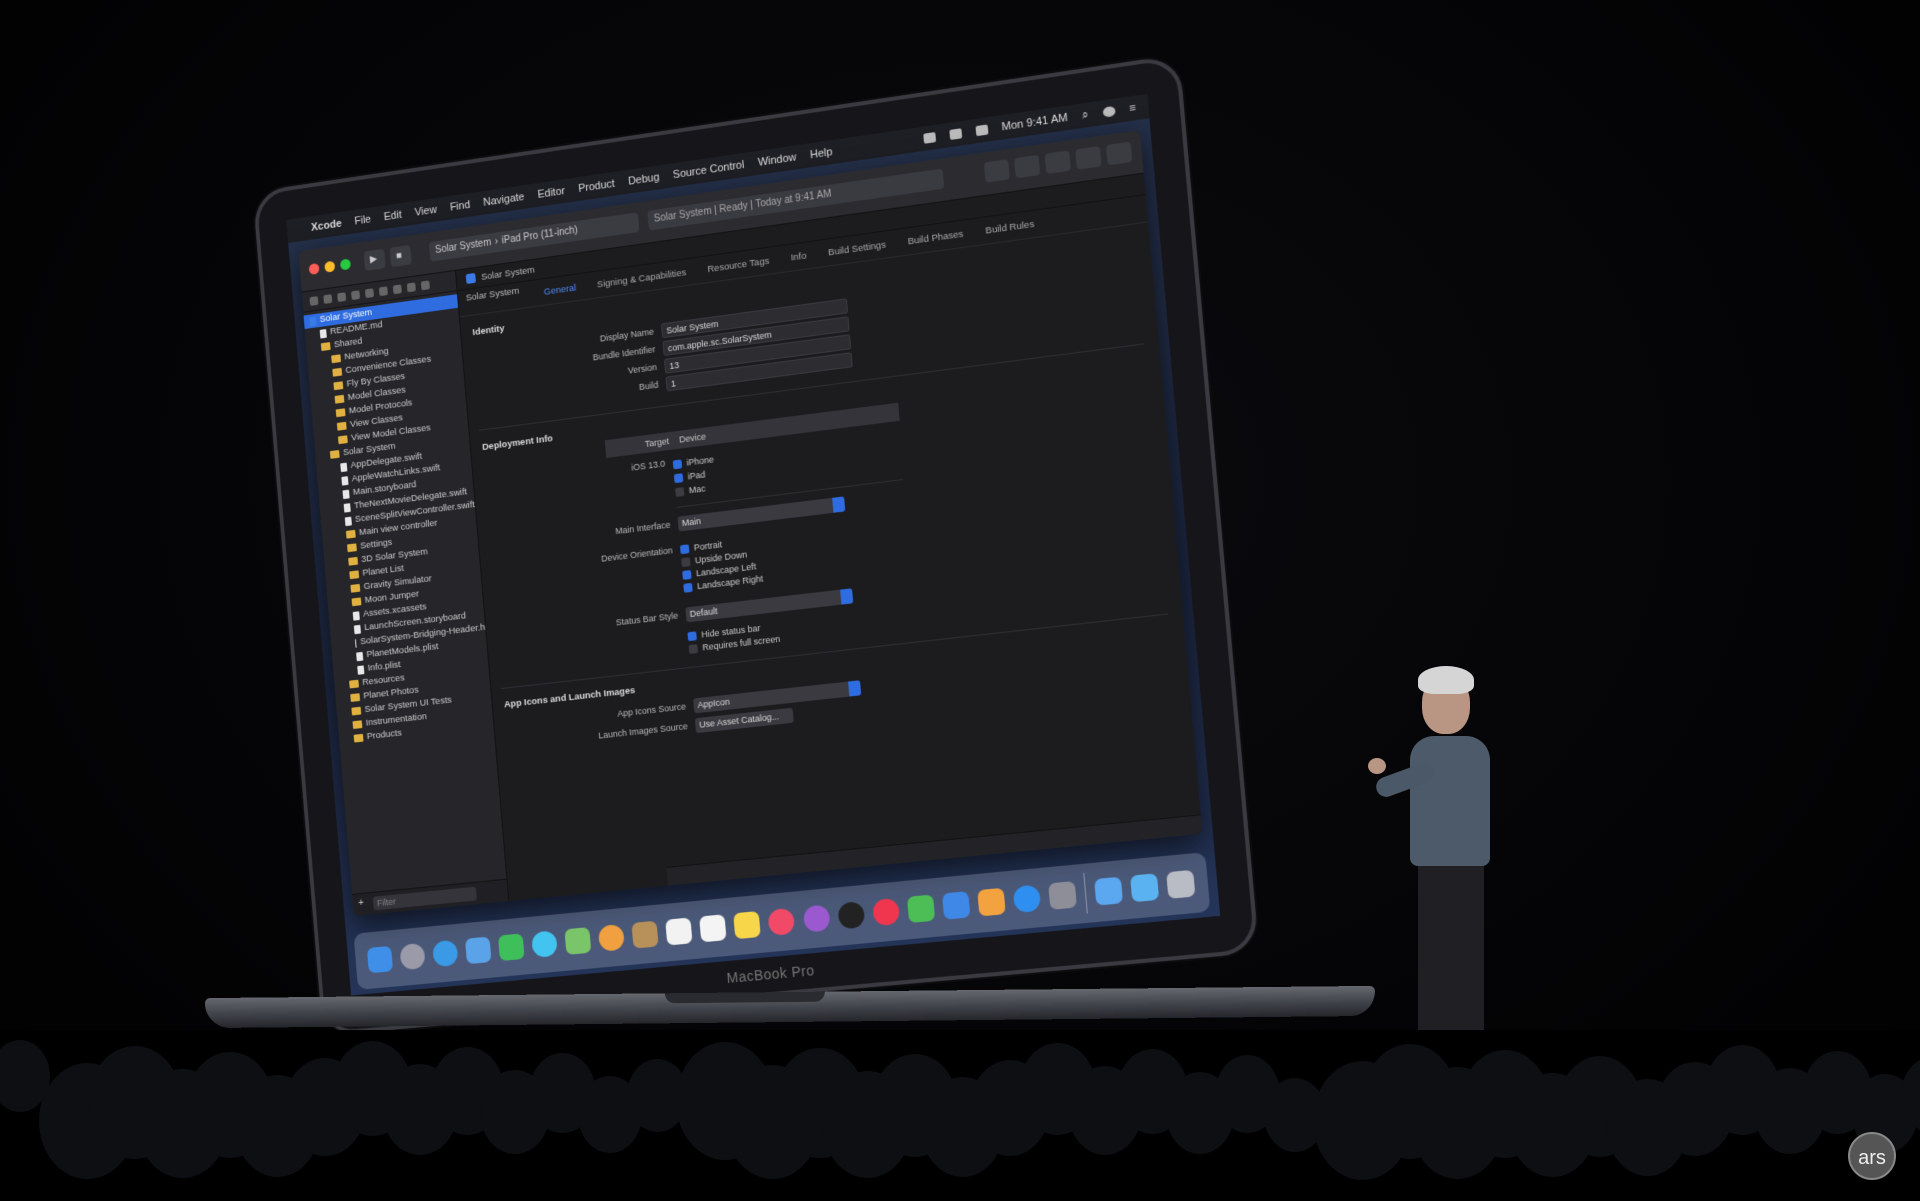 Image resolution: width=1920 pixels, height=1201 pixels. I want to click on checkbox-option: iPhone, so click(693, 461).